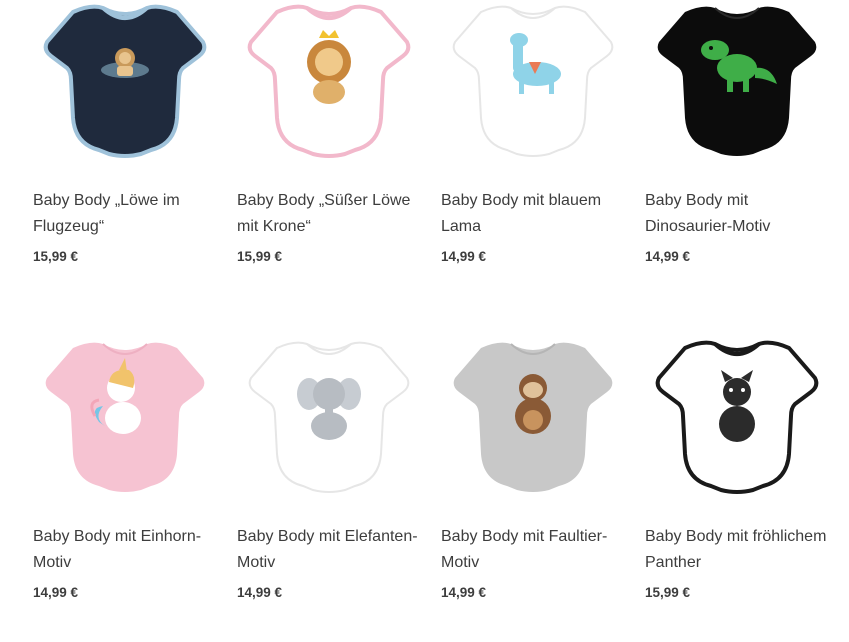 The image size is (849, 642). What do you see at coordinates (124, 550) in the screenshot?
I see `product-title: Baby Body mit Einhorn-Motiv` at bounding box center [124, 550].